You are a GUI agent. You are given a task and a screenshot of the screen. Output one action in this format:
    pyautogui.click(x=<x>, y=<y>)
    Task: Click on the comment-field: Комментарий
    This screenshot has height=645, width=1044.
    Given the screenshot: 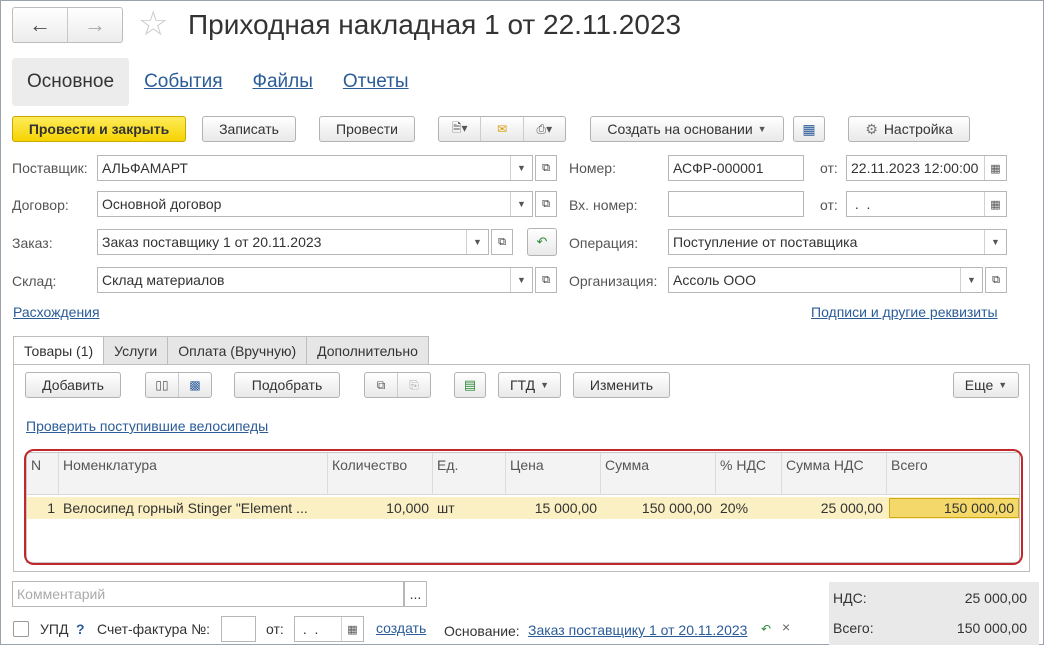 What is the action you would take?
    pyautogui.click(x=208, y=594)
    